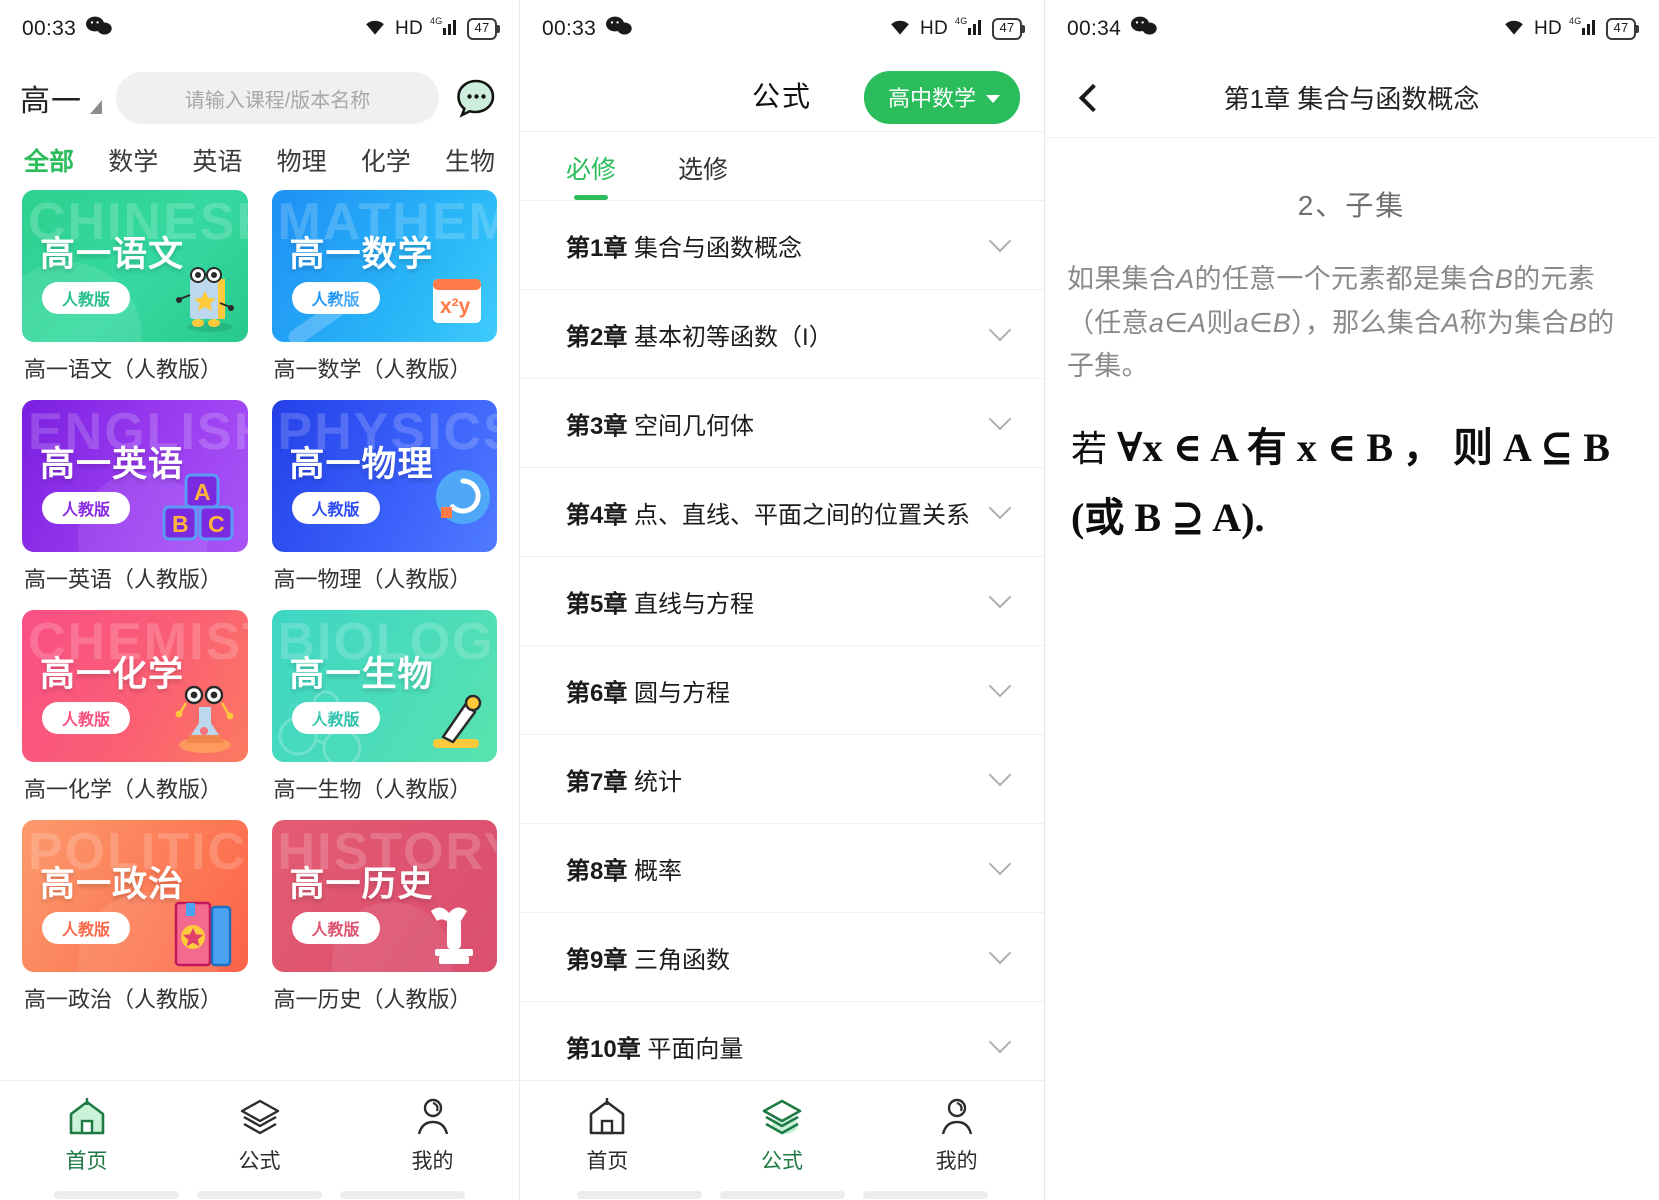 This screenshot has height=1200, width=1659. What do you see at coordinates (49, 160) in the screenshot?
I see `subject-tab-all: 全部` at bounding box center [49, 160].